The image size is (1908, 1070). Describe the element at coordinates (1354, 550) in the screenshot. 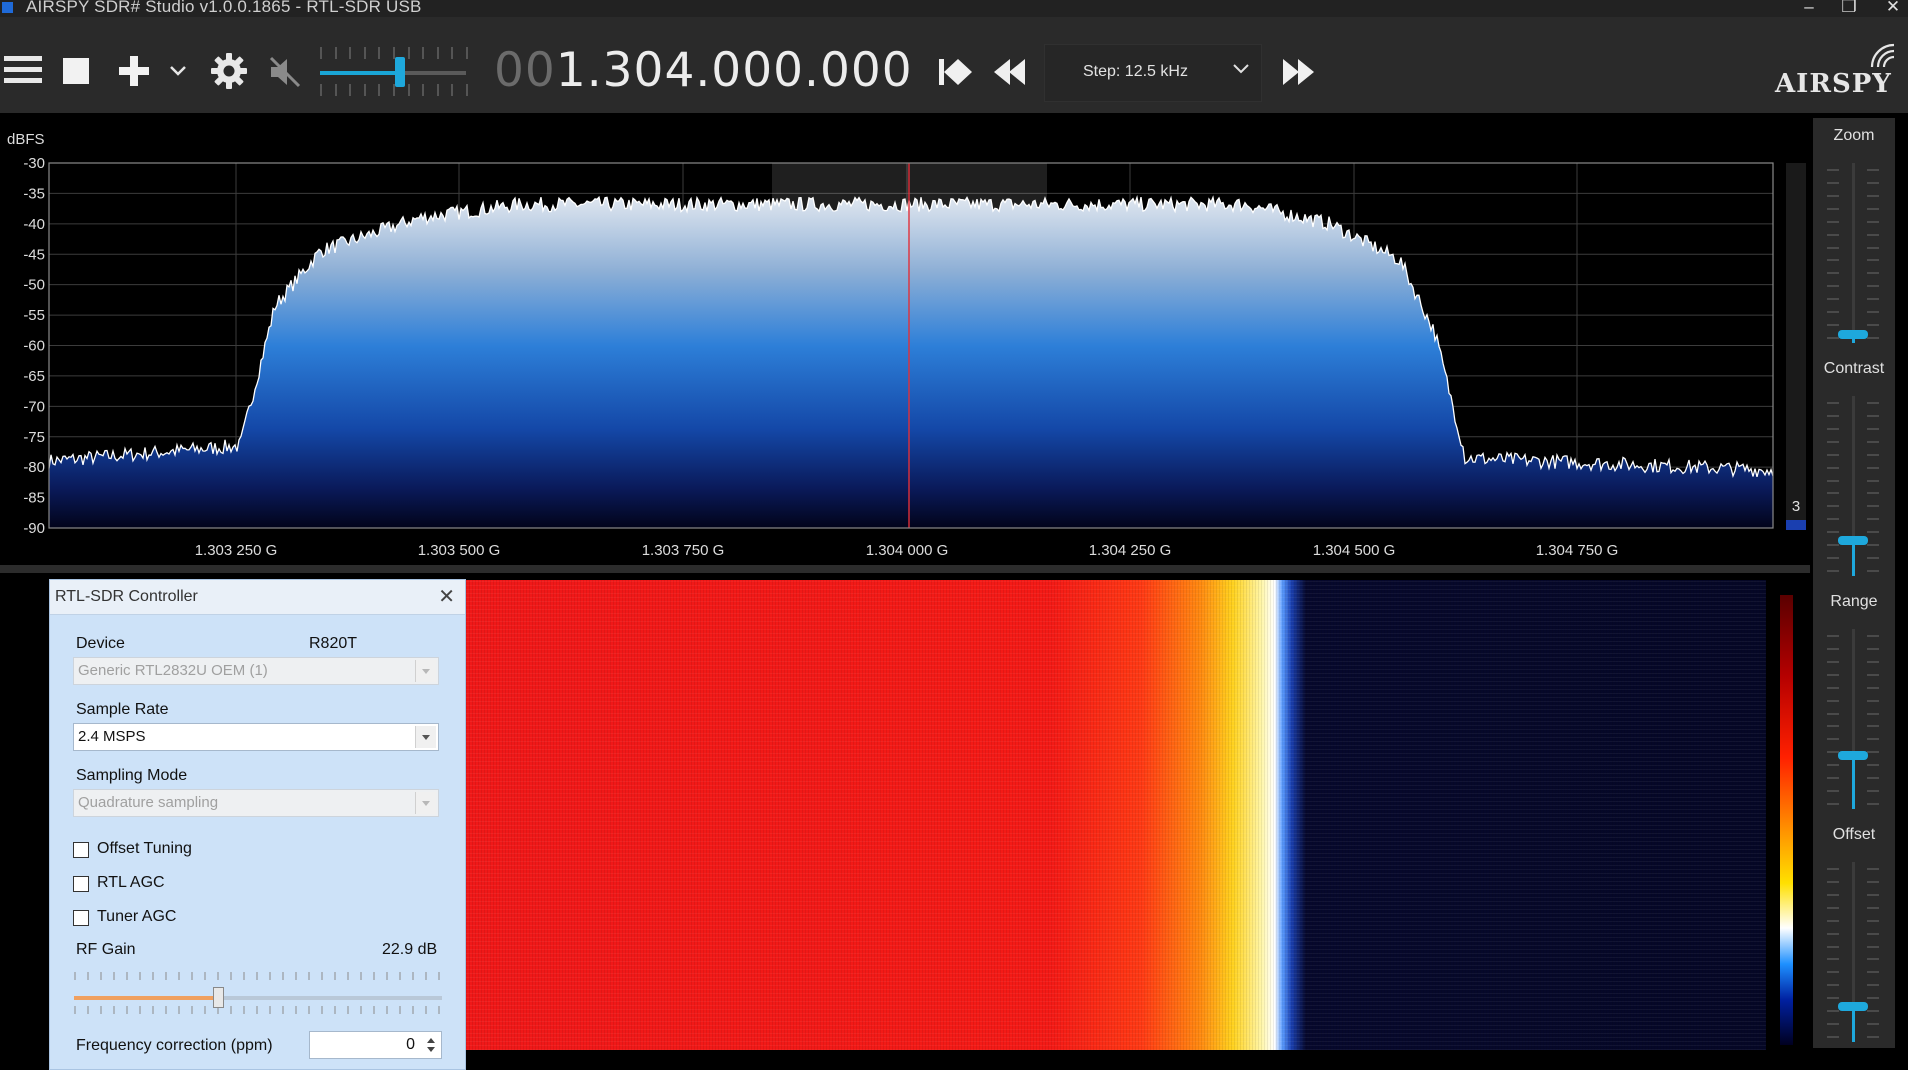

I see `x-tick-label: 1.304 500 G` at that location.